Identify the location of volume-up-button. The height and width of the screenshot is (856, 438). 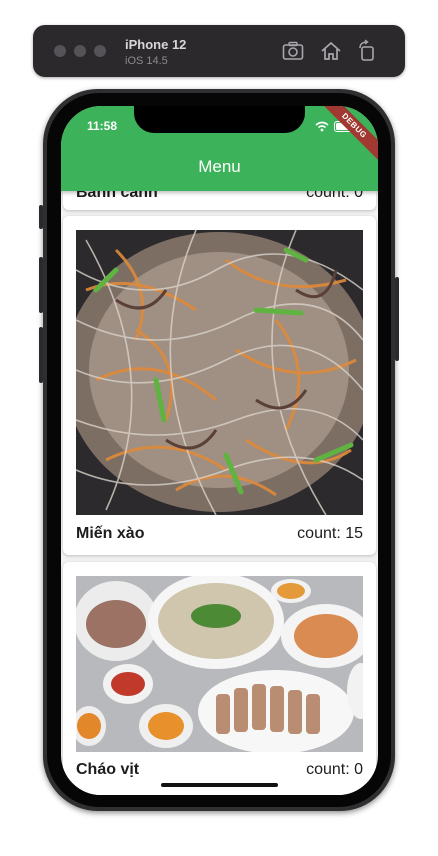
(41, 285).